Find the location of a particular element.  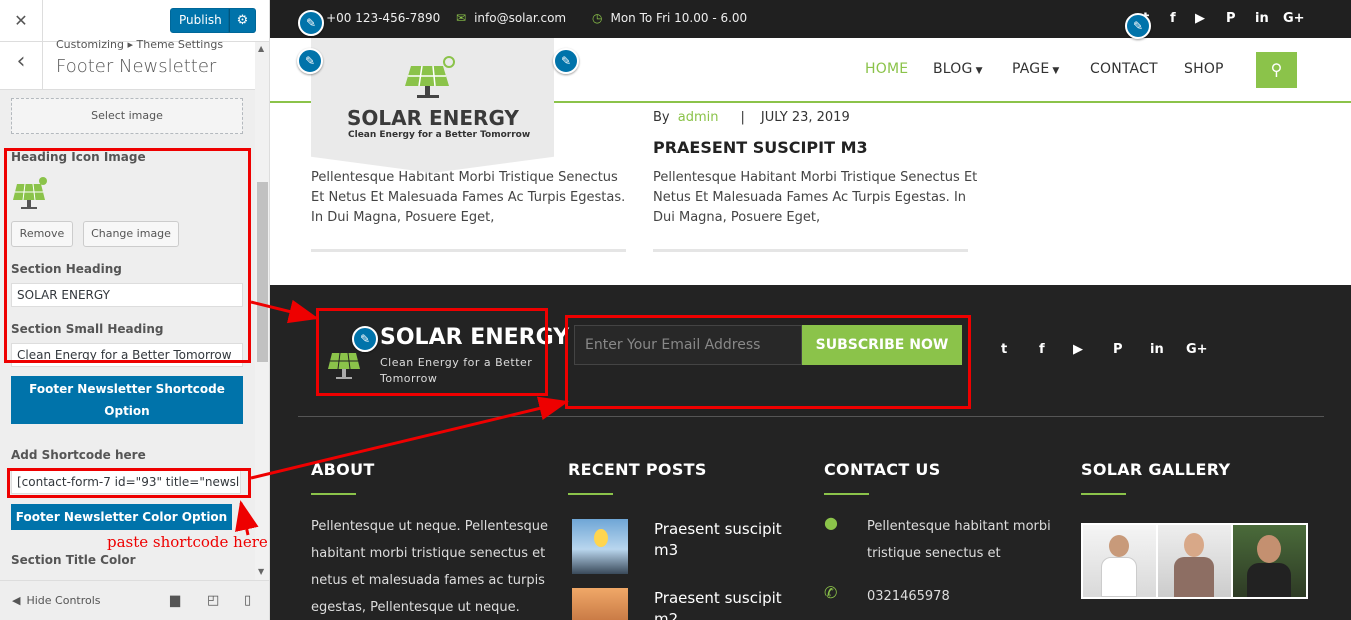

logo-title: SOLAR ENERGY is located at coordinates (433, 118).